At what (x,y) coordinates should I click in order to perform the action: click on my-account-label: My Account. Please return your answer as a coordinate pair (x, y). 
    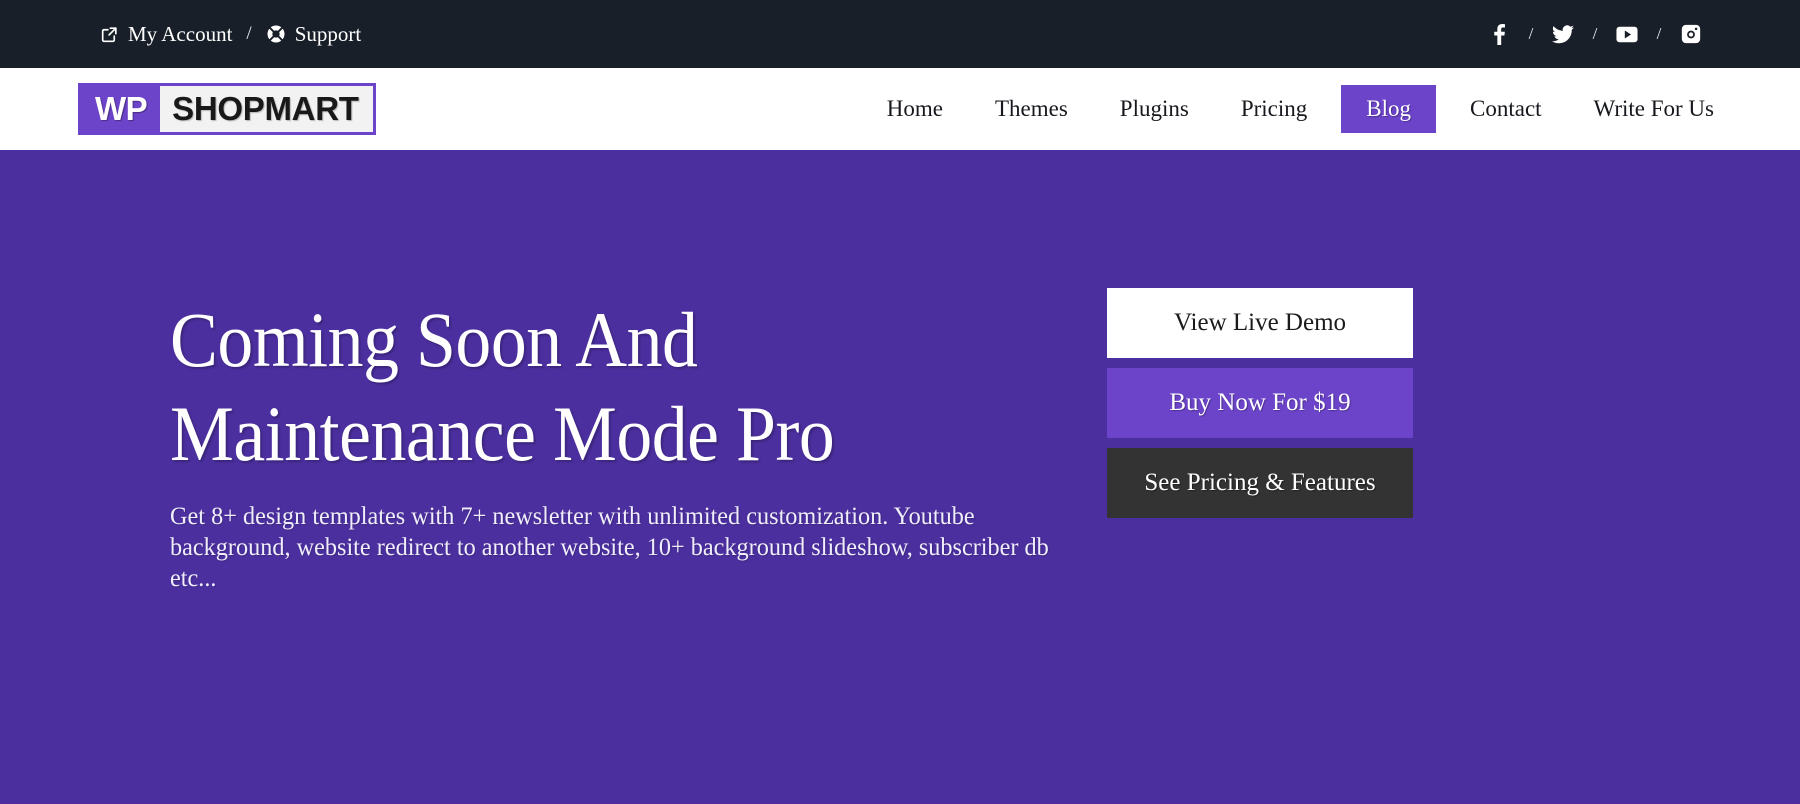
    Looking at the image, I should click on (180, 33).